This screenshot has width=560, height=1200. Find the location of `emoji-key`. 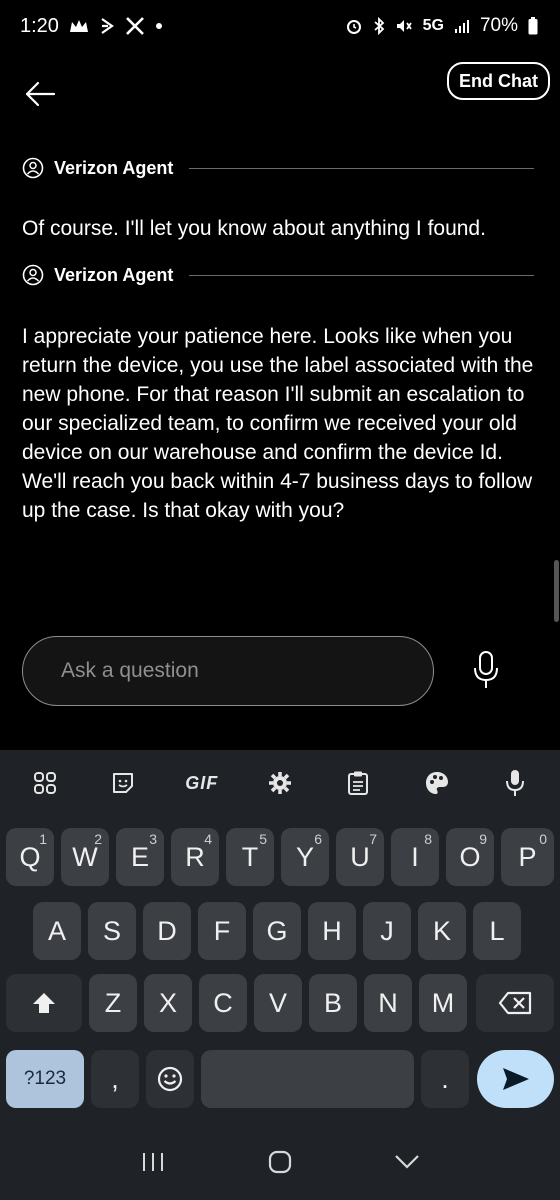

emoji-key is located at coordinates (170, 1079).